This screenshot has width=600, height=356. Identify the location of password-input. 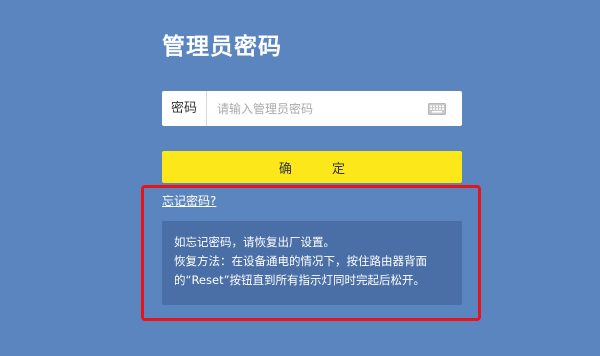
(317, 108).